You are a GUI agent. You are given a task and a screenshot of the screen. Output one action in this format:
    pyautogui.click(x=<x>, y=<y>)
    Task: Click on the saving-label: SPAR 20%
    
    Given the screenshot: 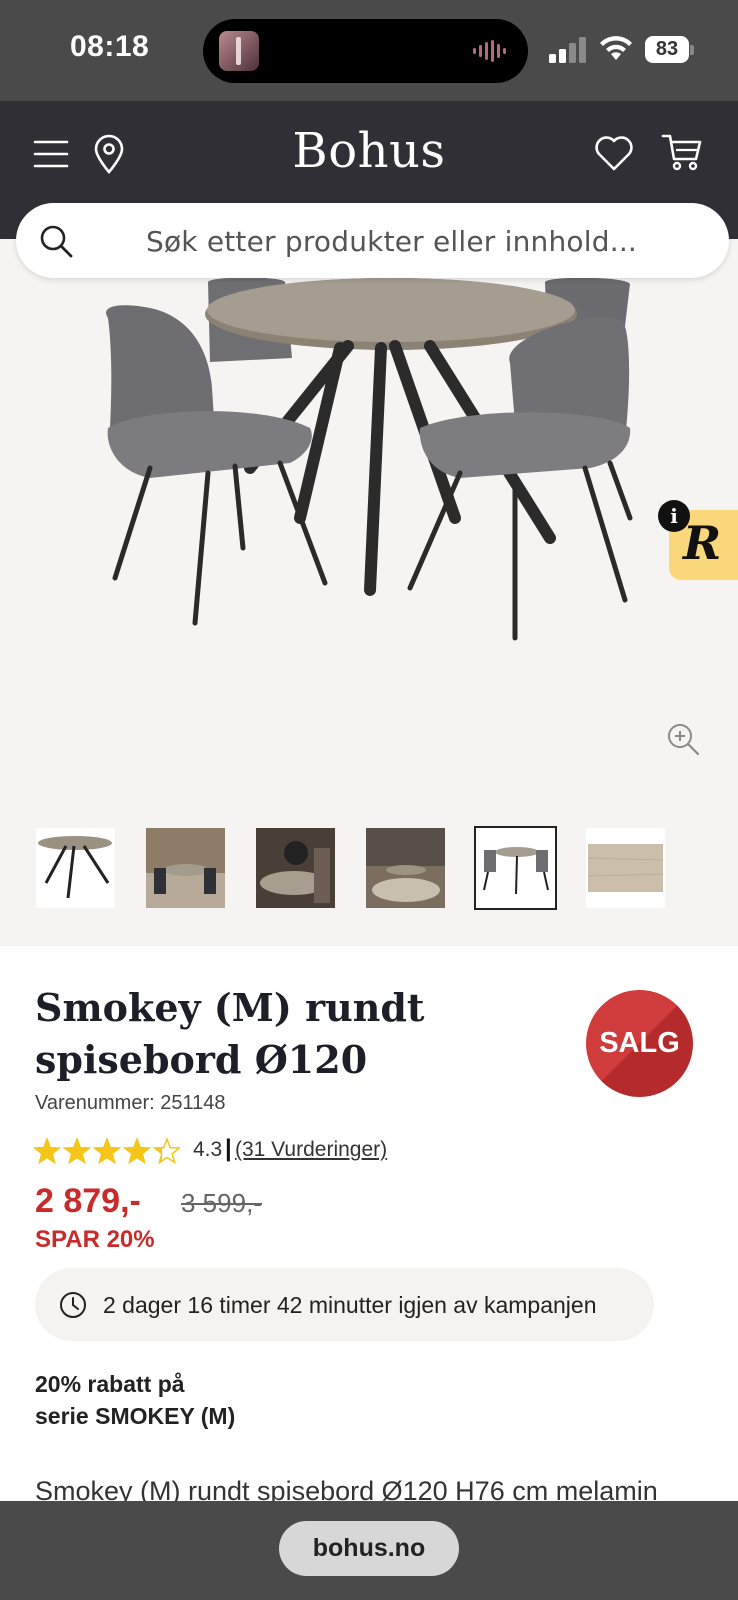 What is the action you would take?
    pyautogui.click(x=95, y=1239)
    